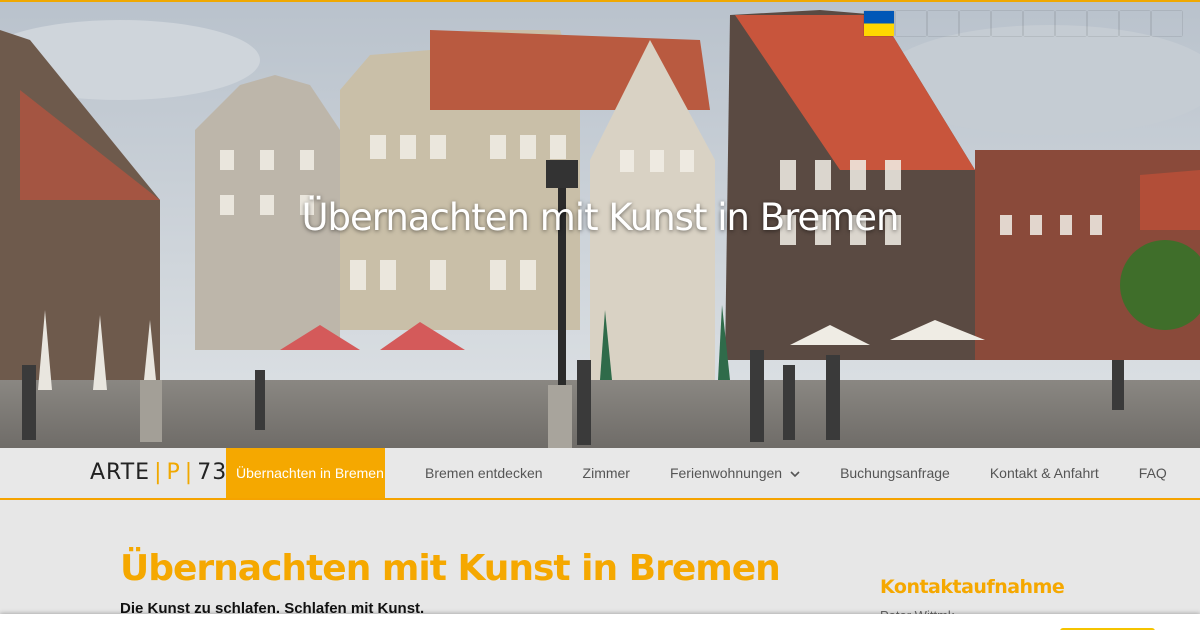  I want to click on hero-title: Übernachten mit Kunst in Bremen, so click(600, 217).